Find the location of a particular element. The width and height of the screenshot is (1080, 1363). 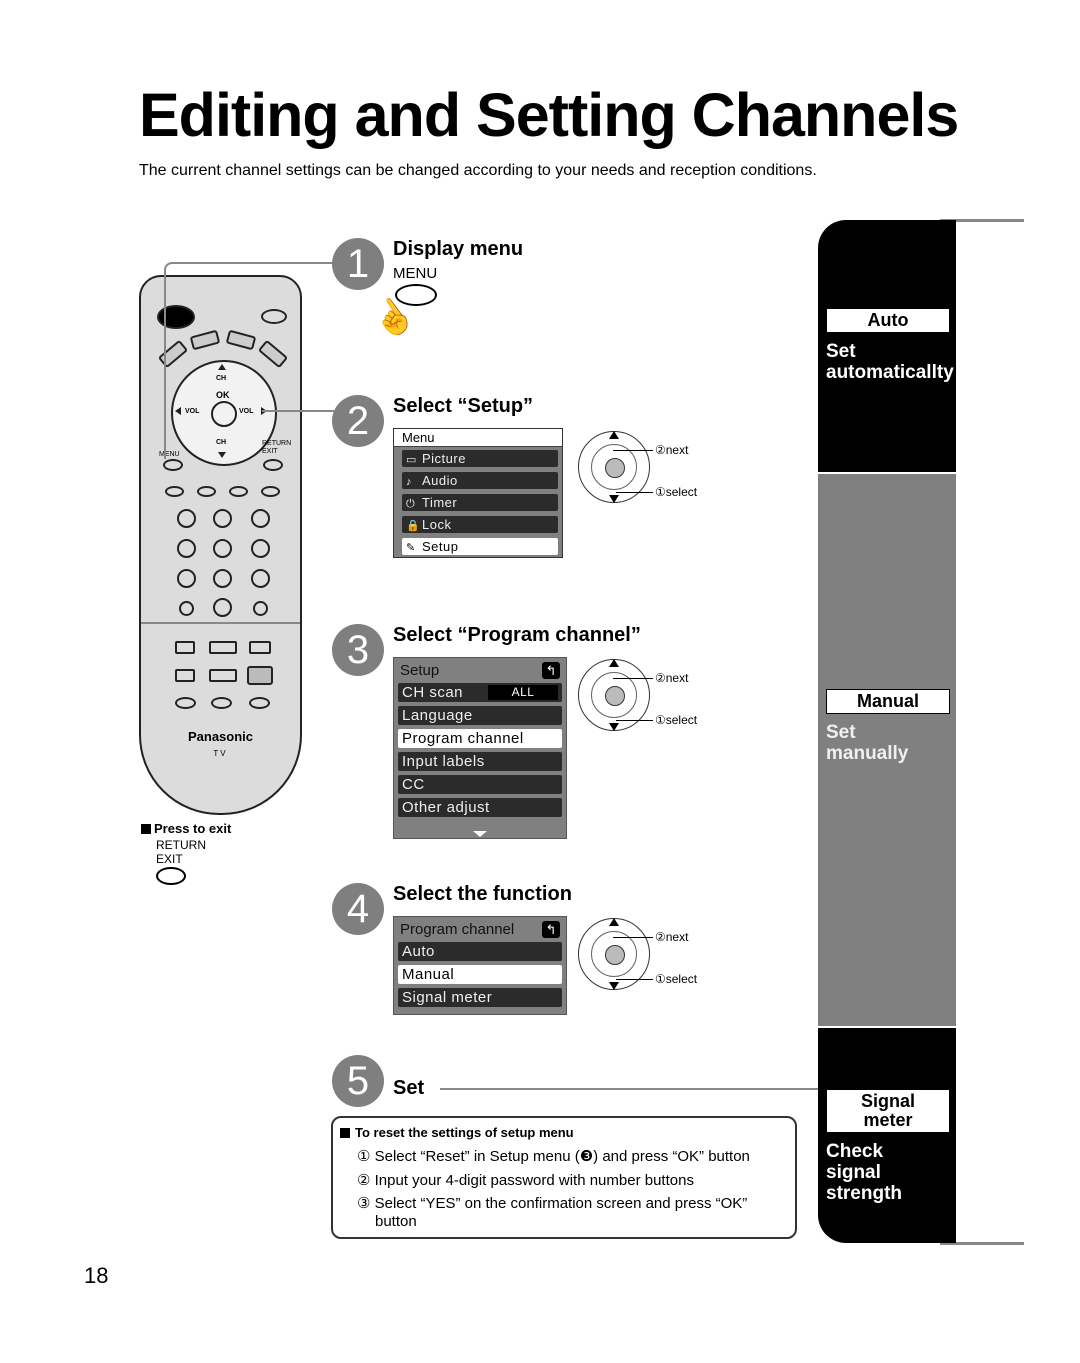

setup-item-input-labels: Input labels is located at coordinates (480, 761).